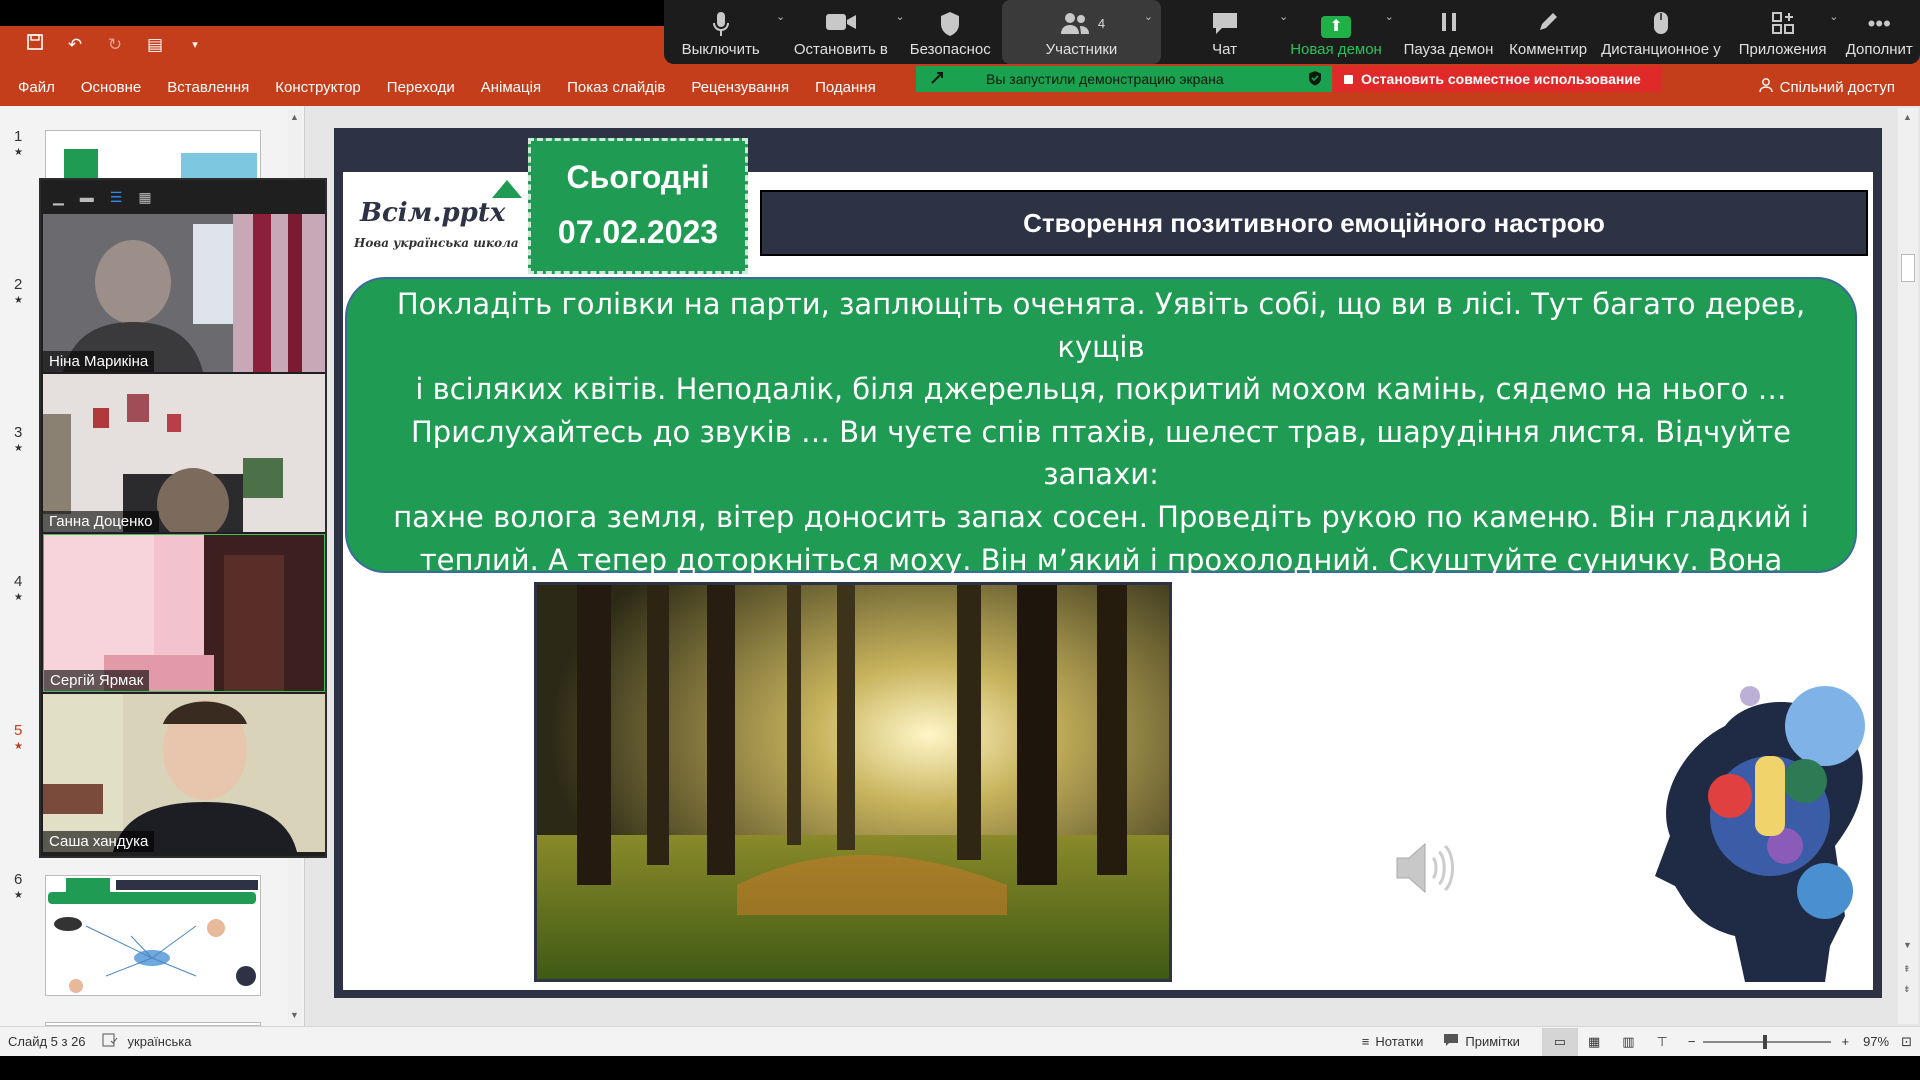 The height and width of the screenshot is (1080, 1920). I want to click on tab-design: Конструктор, so click(318, 87).